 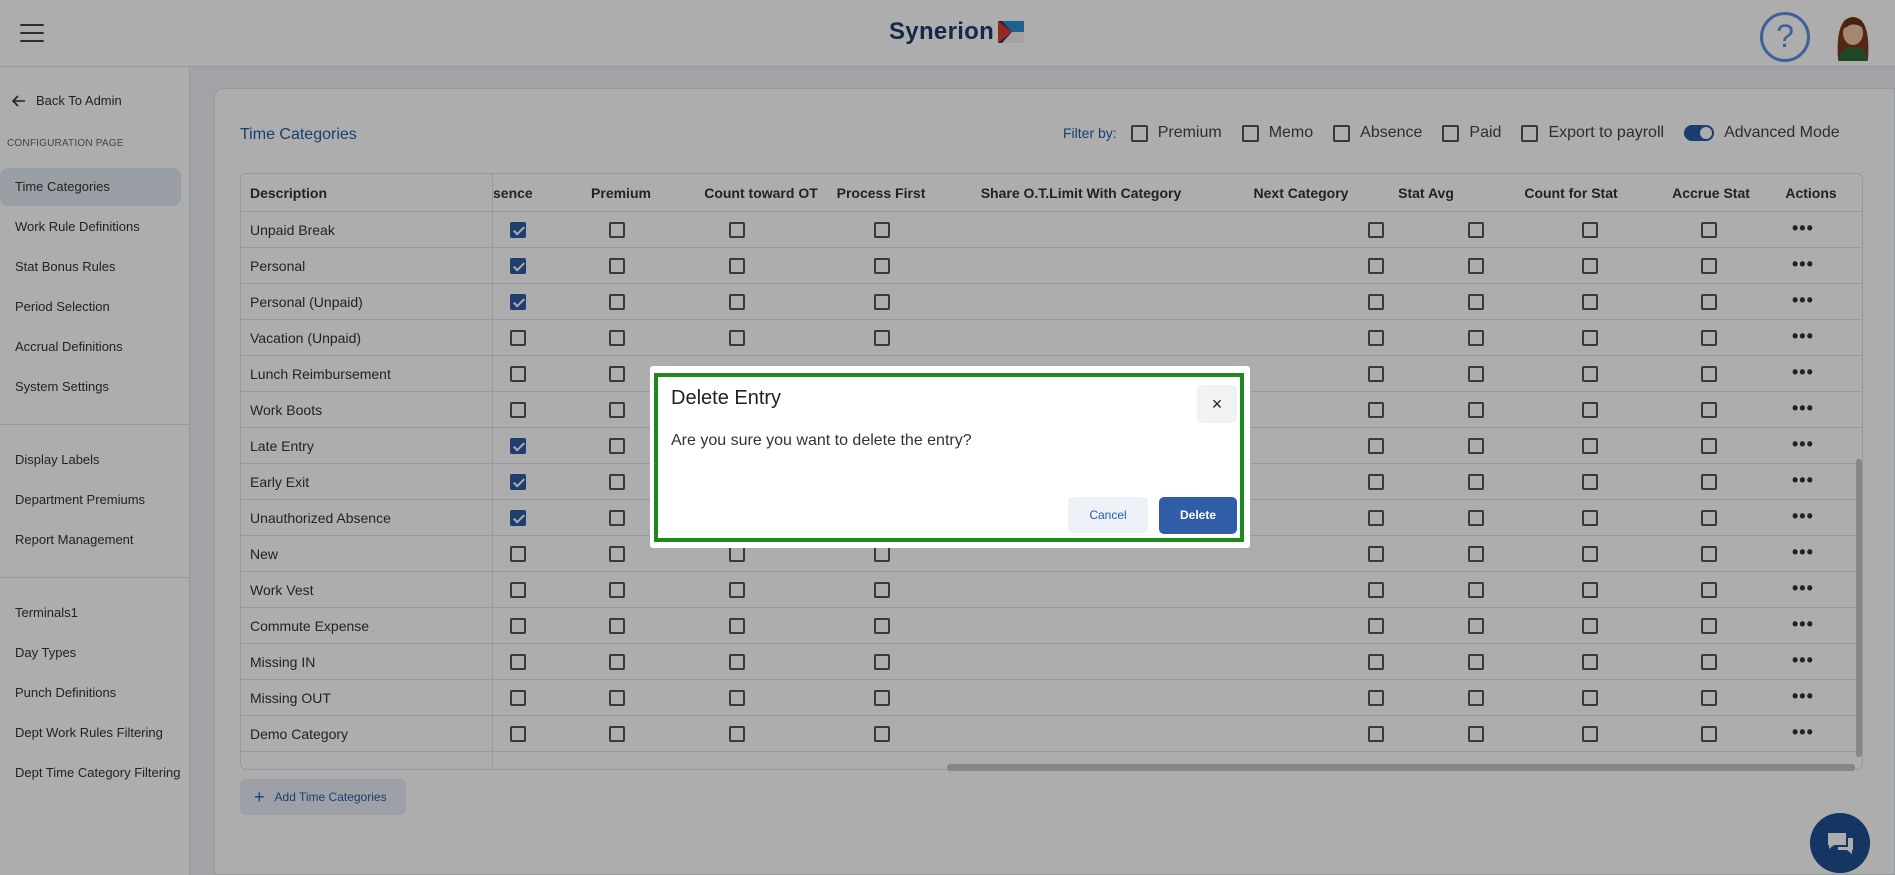 What do you see at coordinates (1198, 515) in the screenshot?
I see `delete-button: Delete` at bounding box center [1198, 515].